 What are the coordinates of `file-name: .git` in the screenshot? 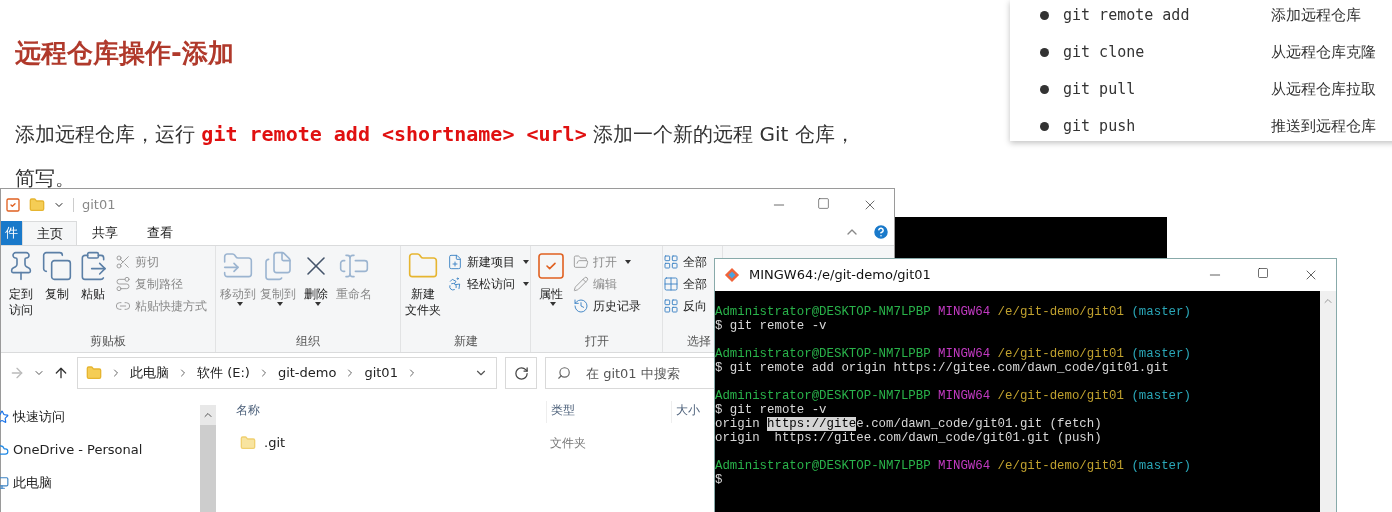 It's located at (275, 443).